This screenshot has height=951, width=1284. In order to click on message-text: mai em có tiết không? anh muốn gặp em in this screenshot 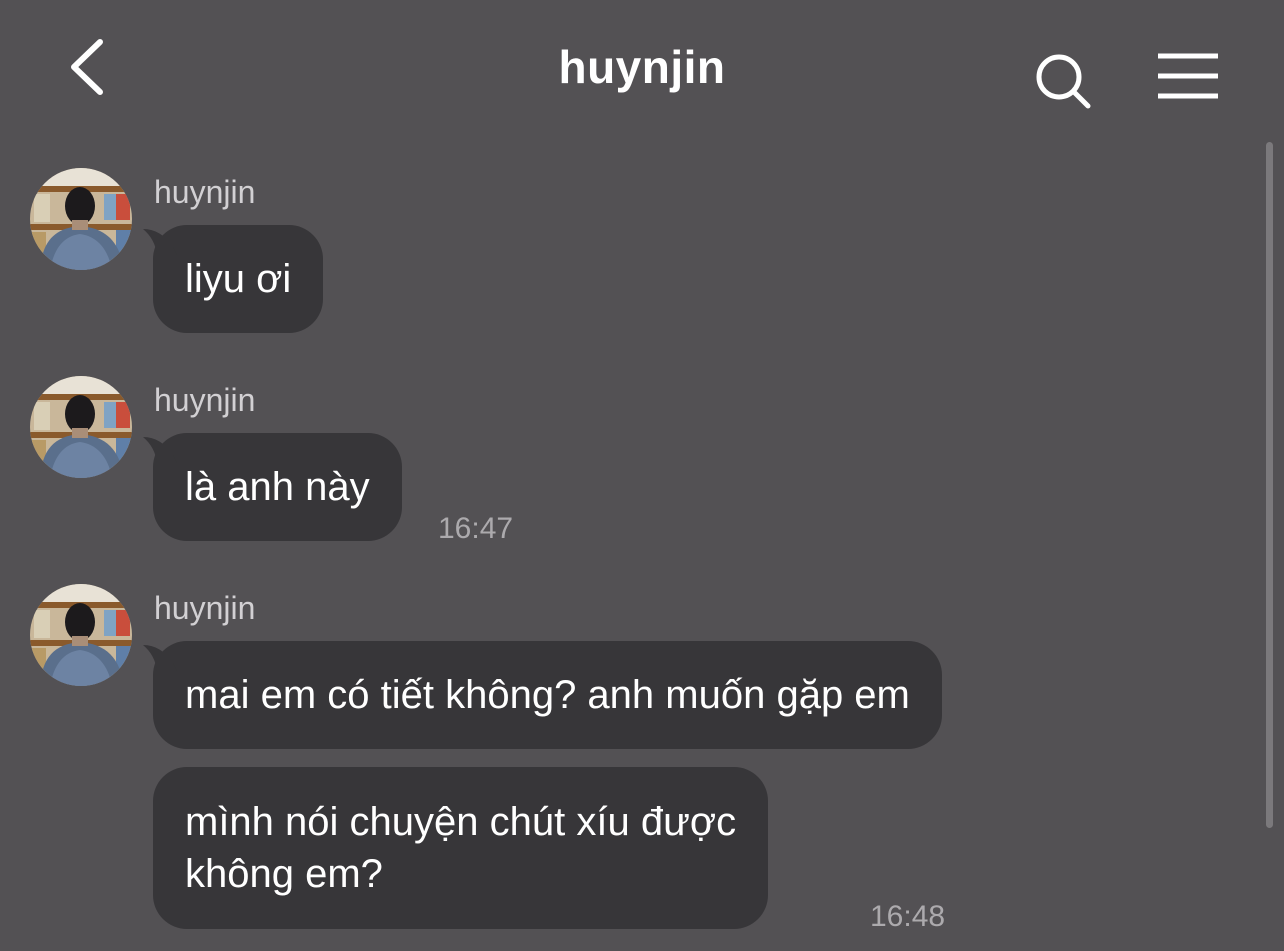, I will do `click(547, 695)`.